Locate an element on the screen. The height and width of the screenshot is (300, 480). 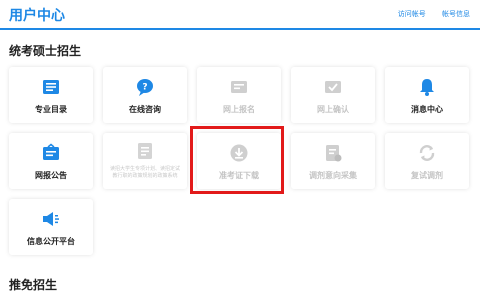
bell-icon is located at coordinates (427, 87).